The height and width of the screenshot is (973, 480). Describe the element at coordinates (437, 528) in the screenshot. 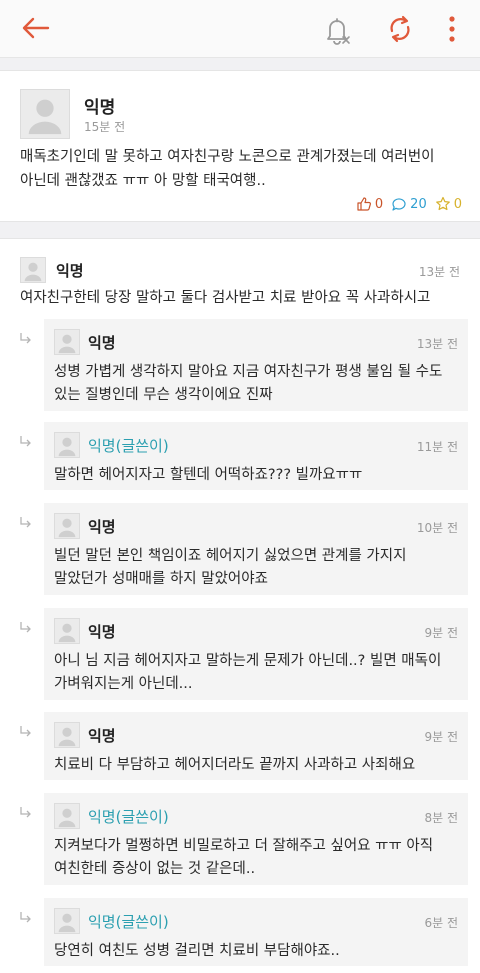

I see `comment-time: 10분 전` at that location.